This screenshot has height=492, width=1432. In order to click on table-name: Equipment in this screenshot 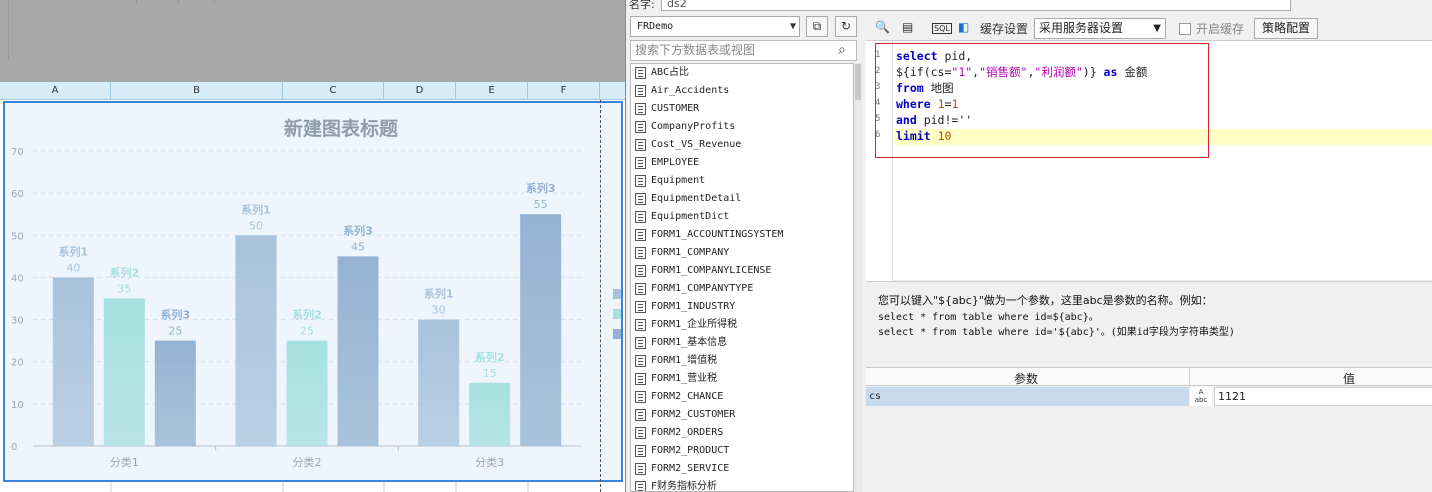, I will do `click(678, 180)`.